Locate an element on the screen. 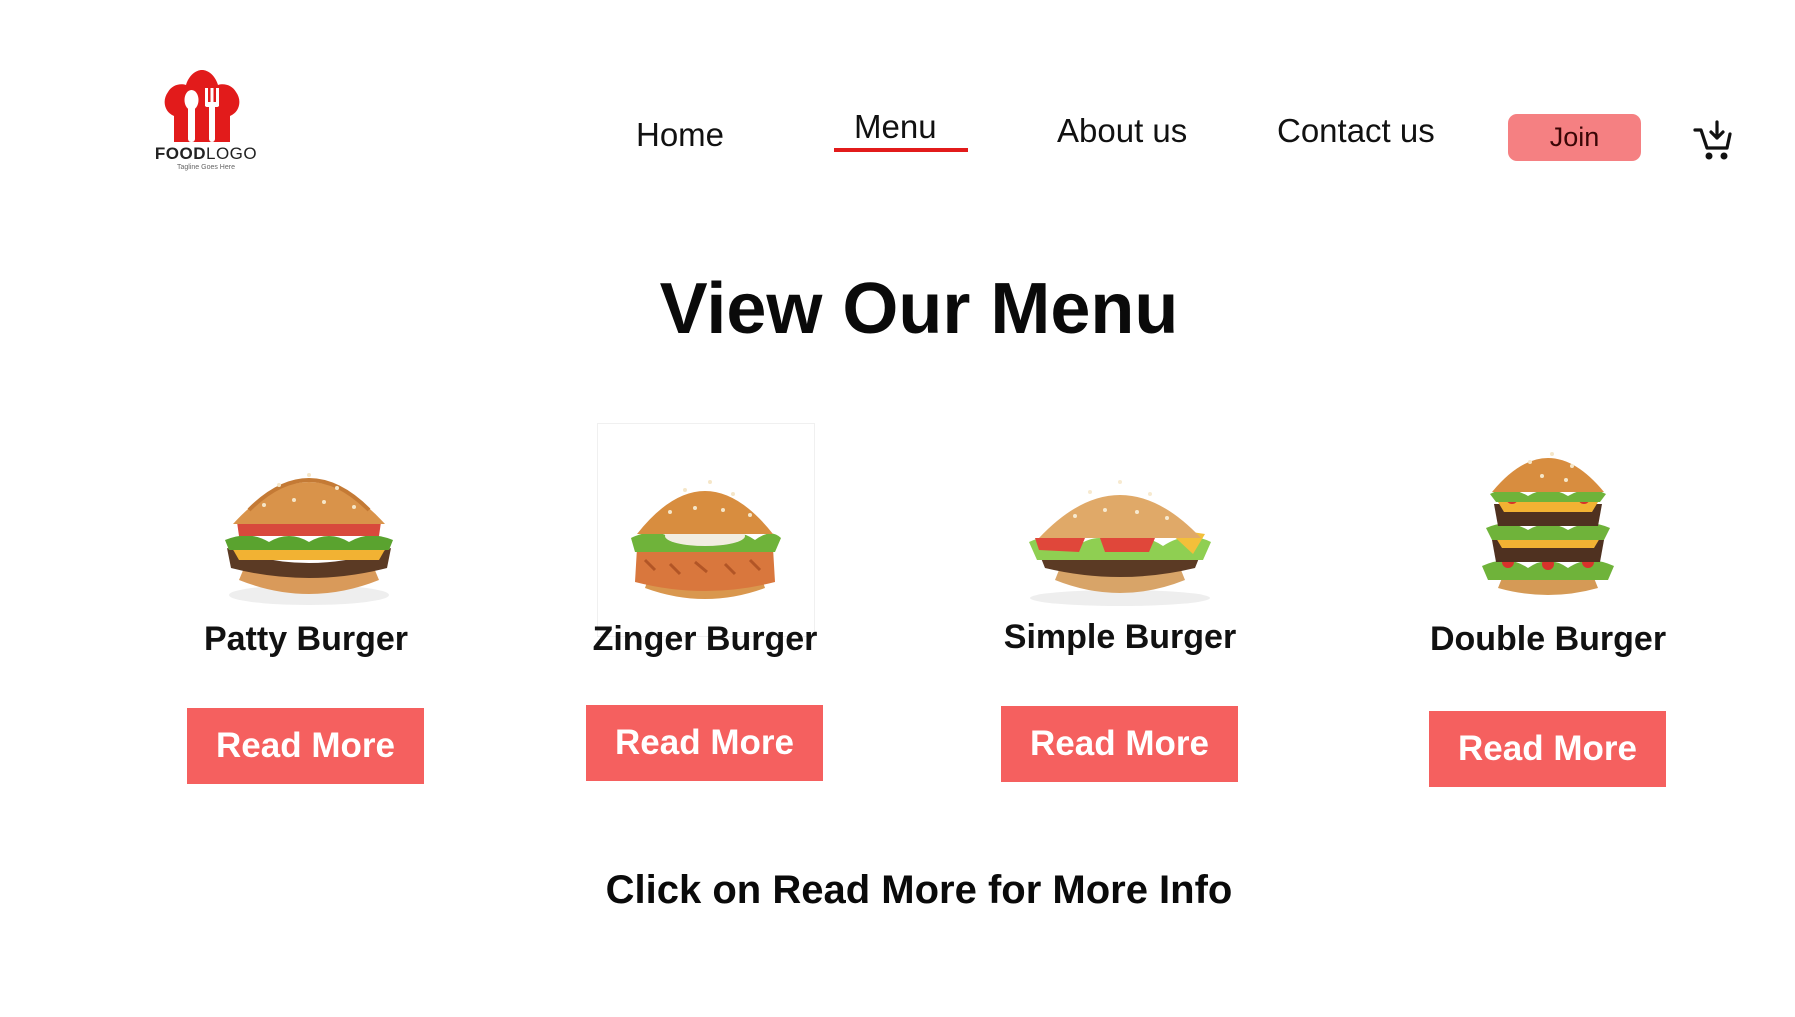  nav-about-link: About us is located at coordinates (1122, 131).